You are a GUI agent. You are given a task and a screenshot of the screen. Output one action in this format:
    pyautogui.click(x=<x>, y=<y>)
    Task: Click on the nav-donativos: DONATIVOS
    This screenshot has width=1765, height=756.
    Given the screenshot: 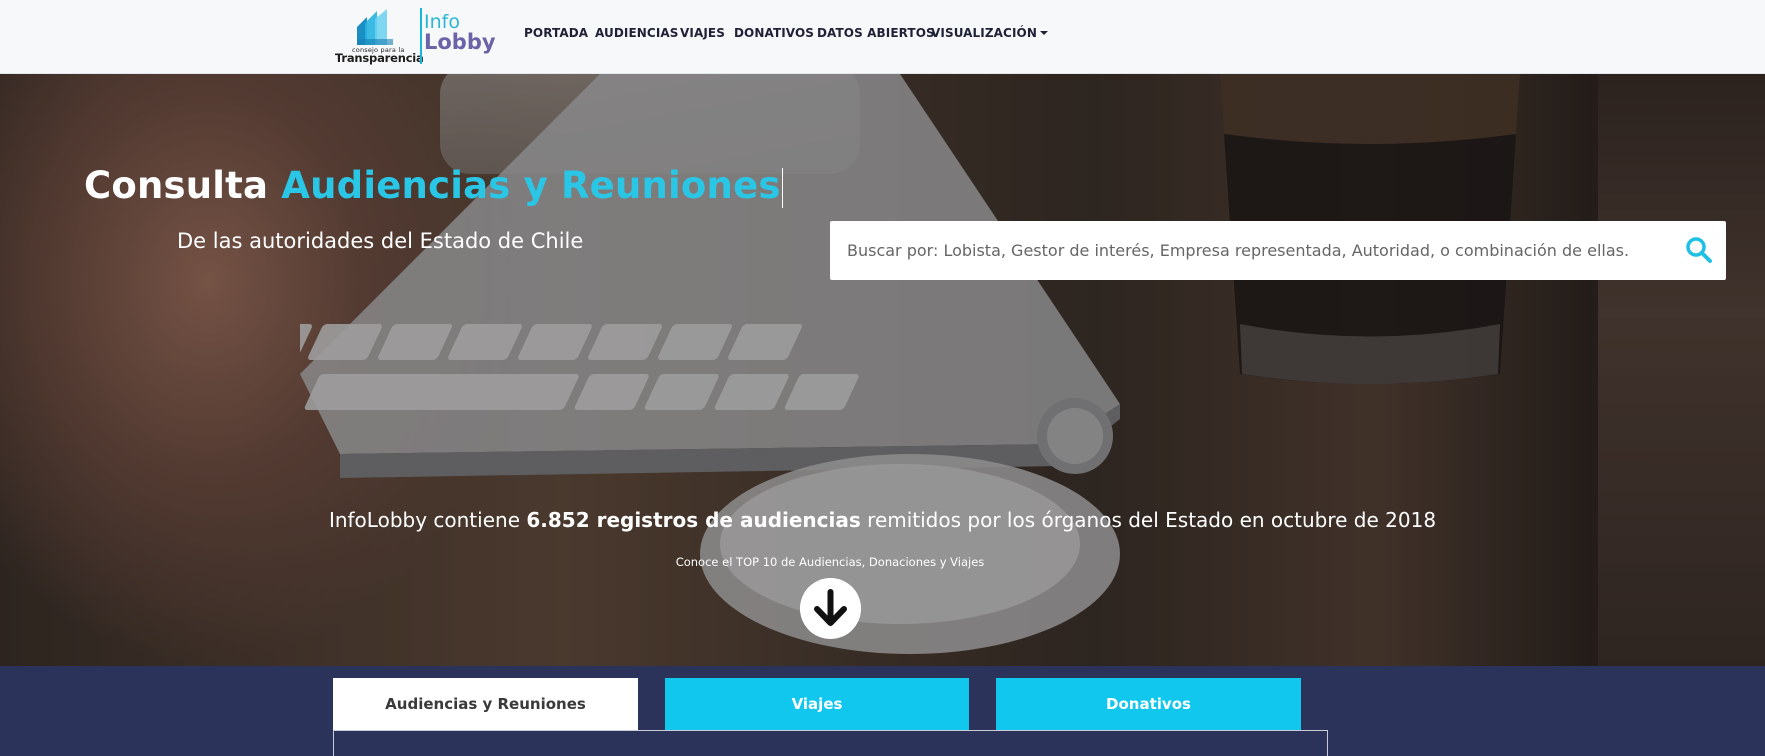 What is the action you would take?
    pyautogui.click(x=774, y=33)
    